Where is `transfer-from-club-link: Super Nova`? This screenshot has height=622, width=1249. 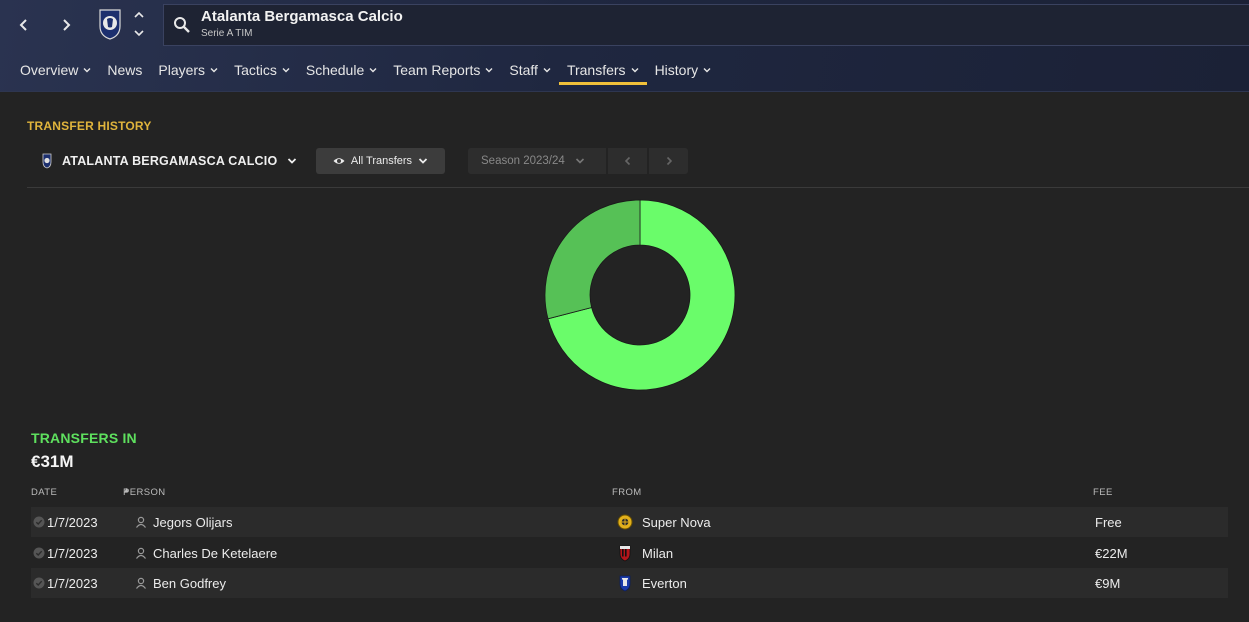
transfer-from-club-link: Super Nova is located at coordinates (676, 522).